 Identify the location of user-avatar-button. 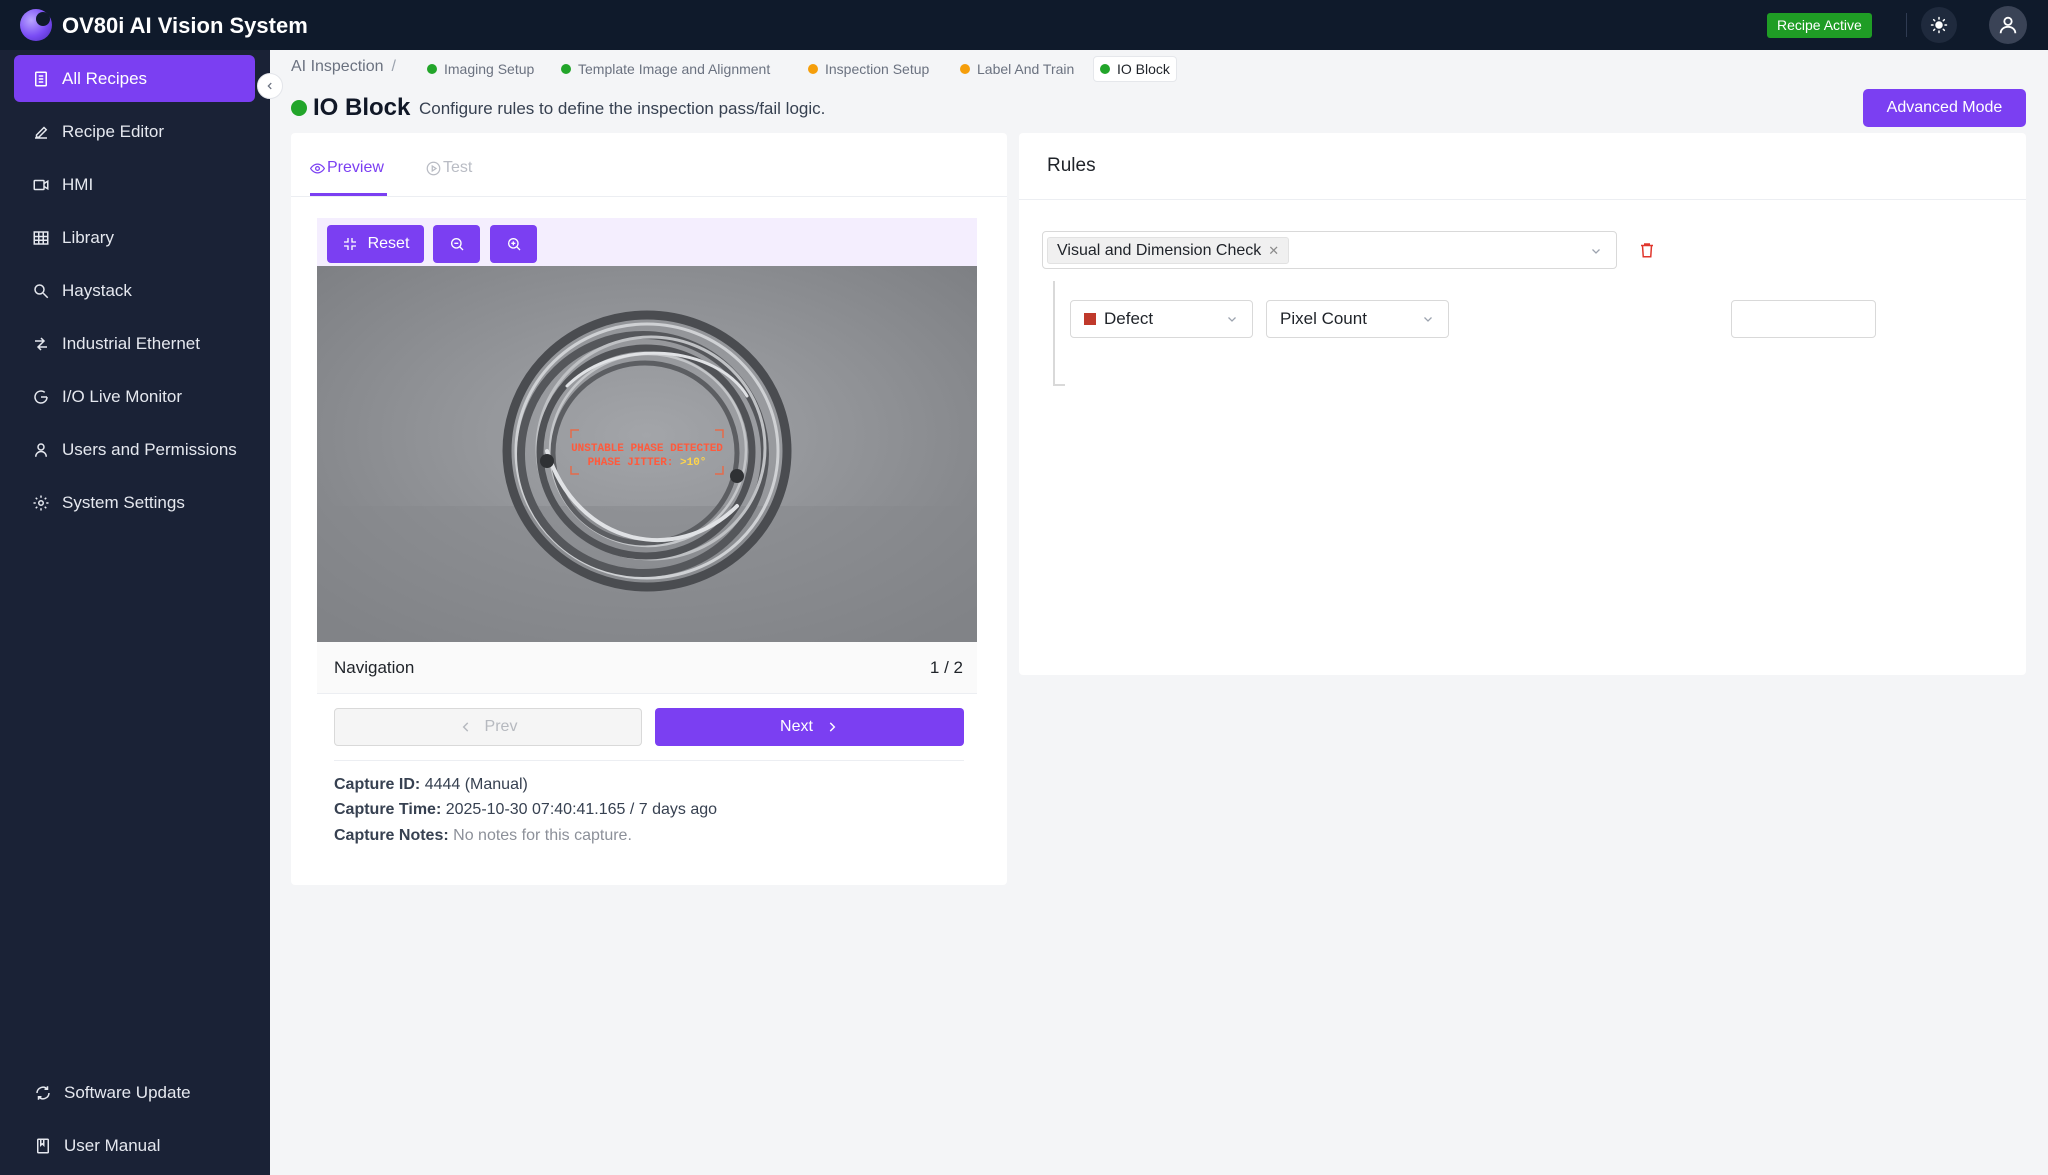
(2008, 25).